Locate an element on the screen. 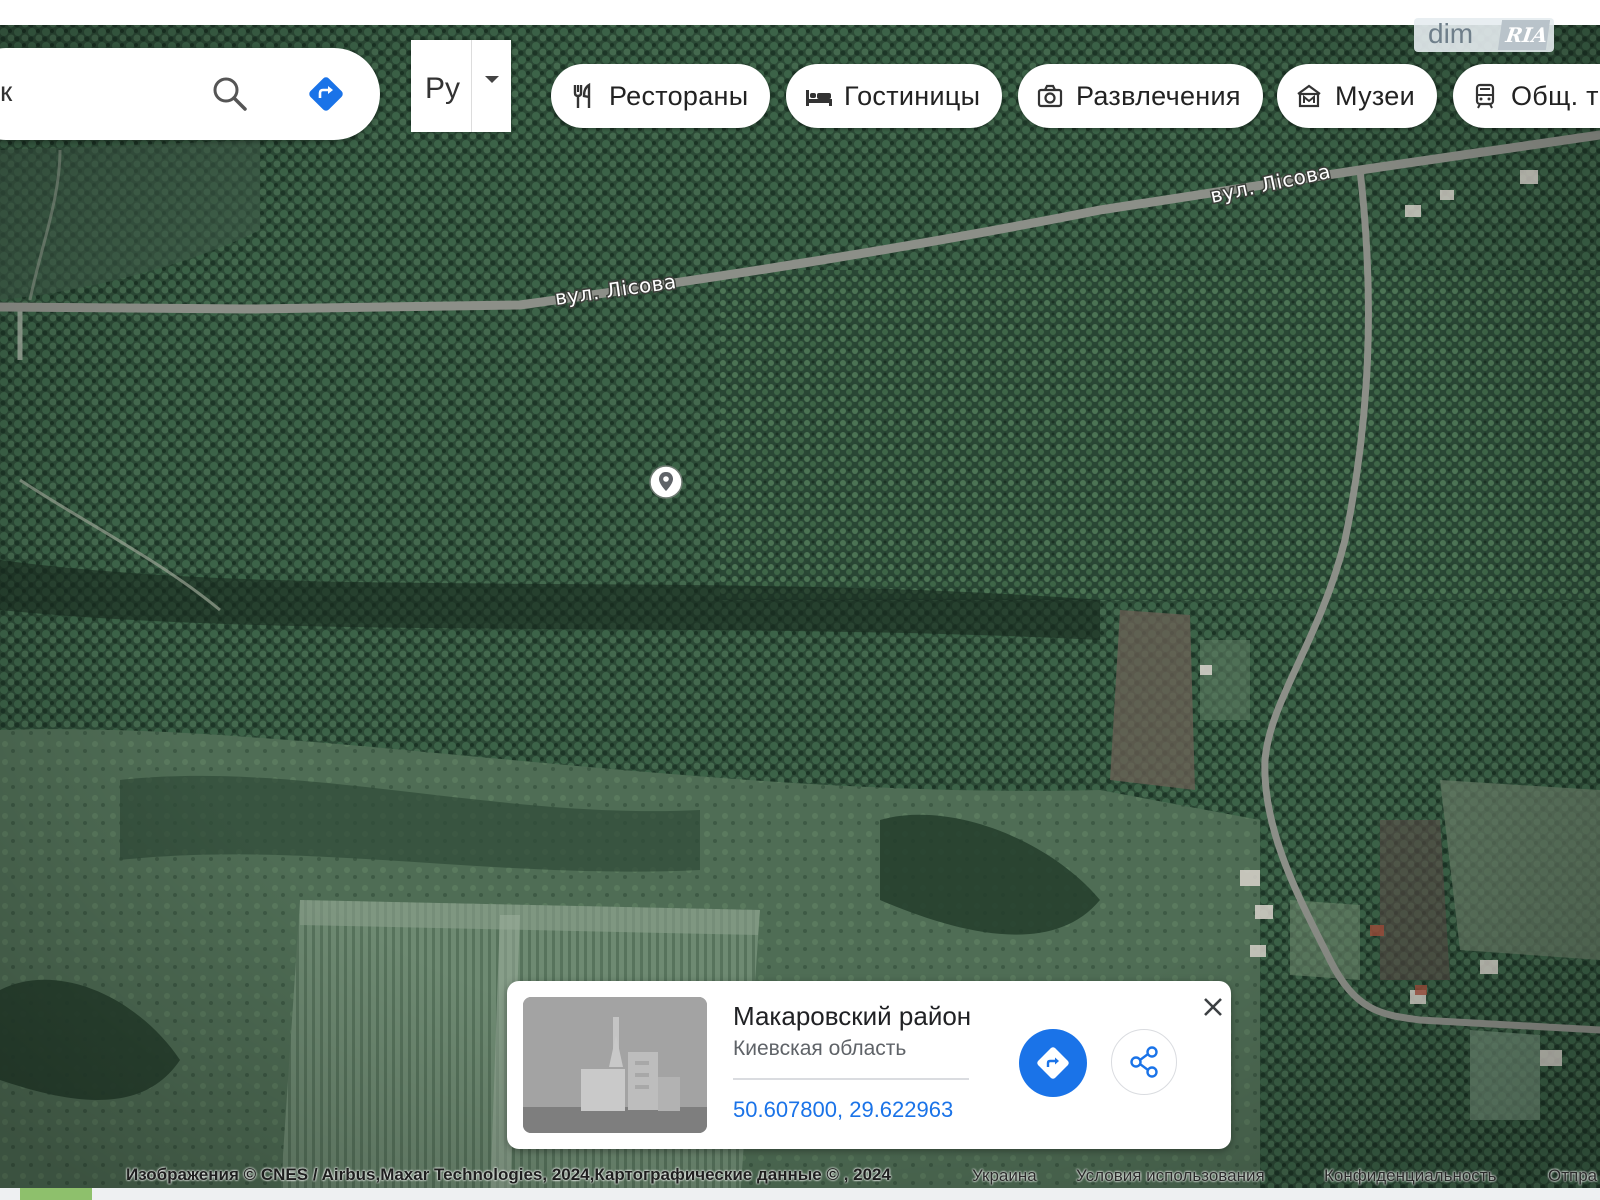 The width and height of the screenshot is (1600, 1200). chip-museums: Музеи is located at coordinates (1357, 96).